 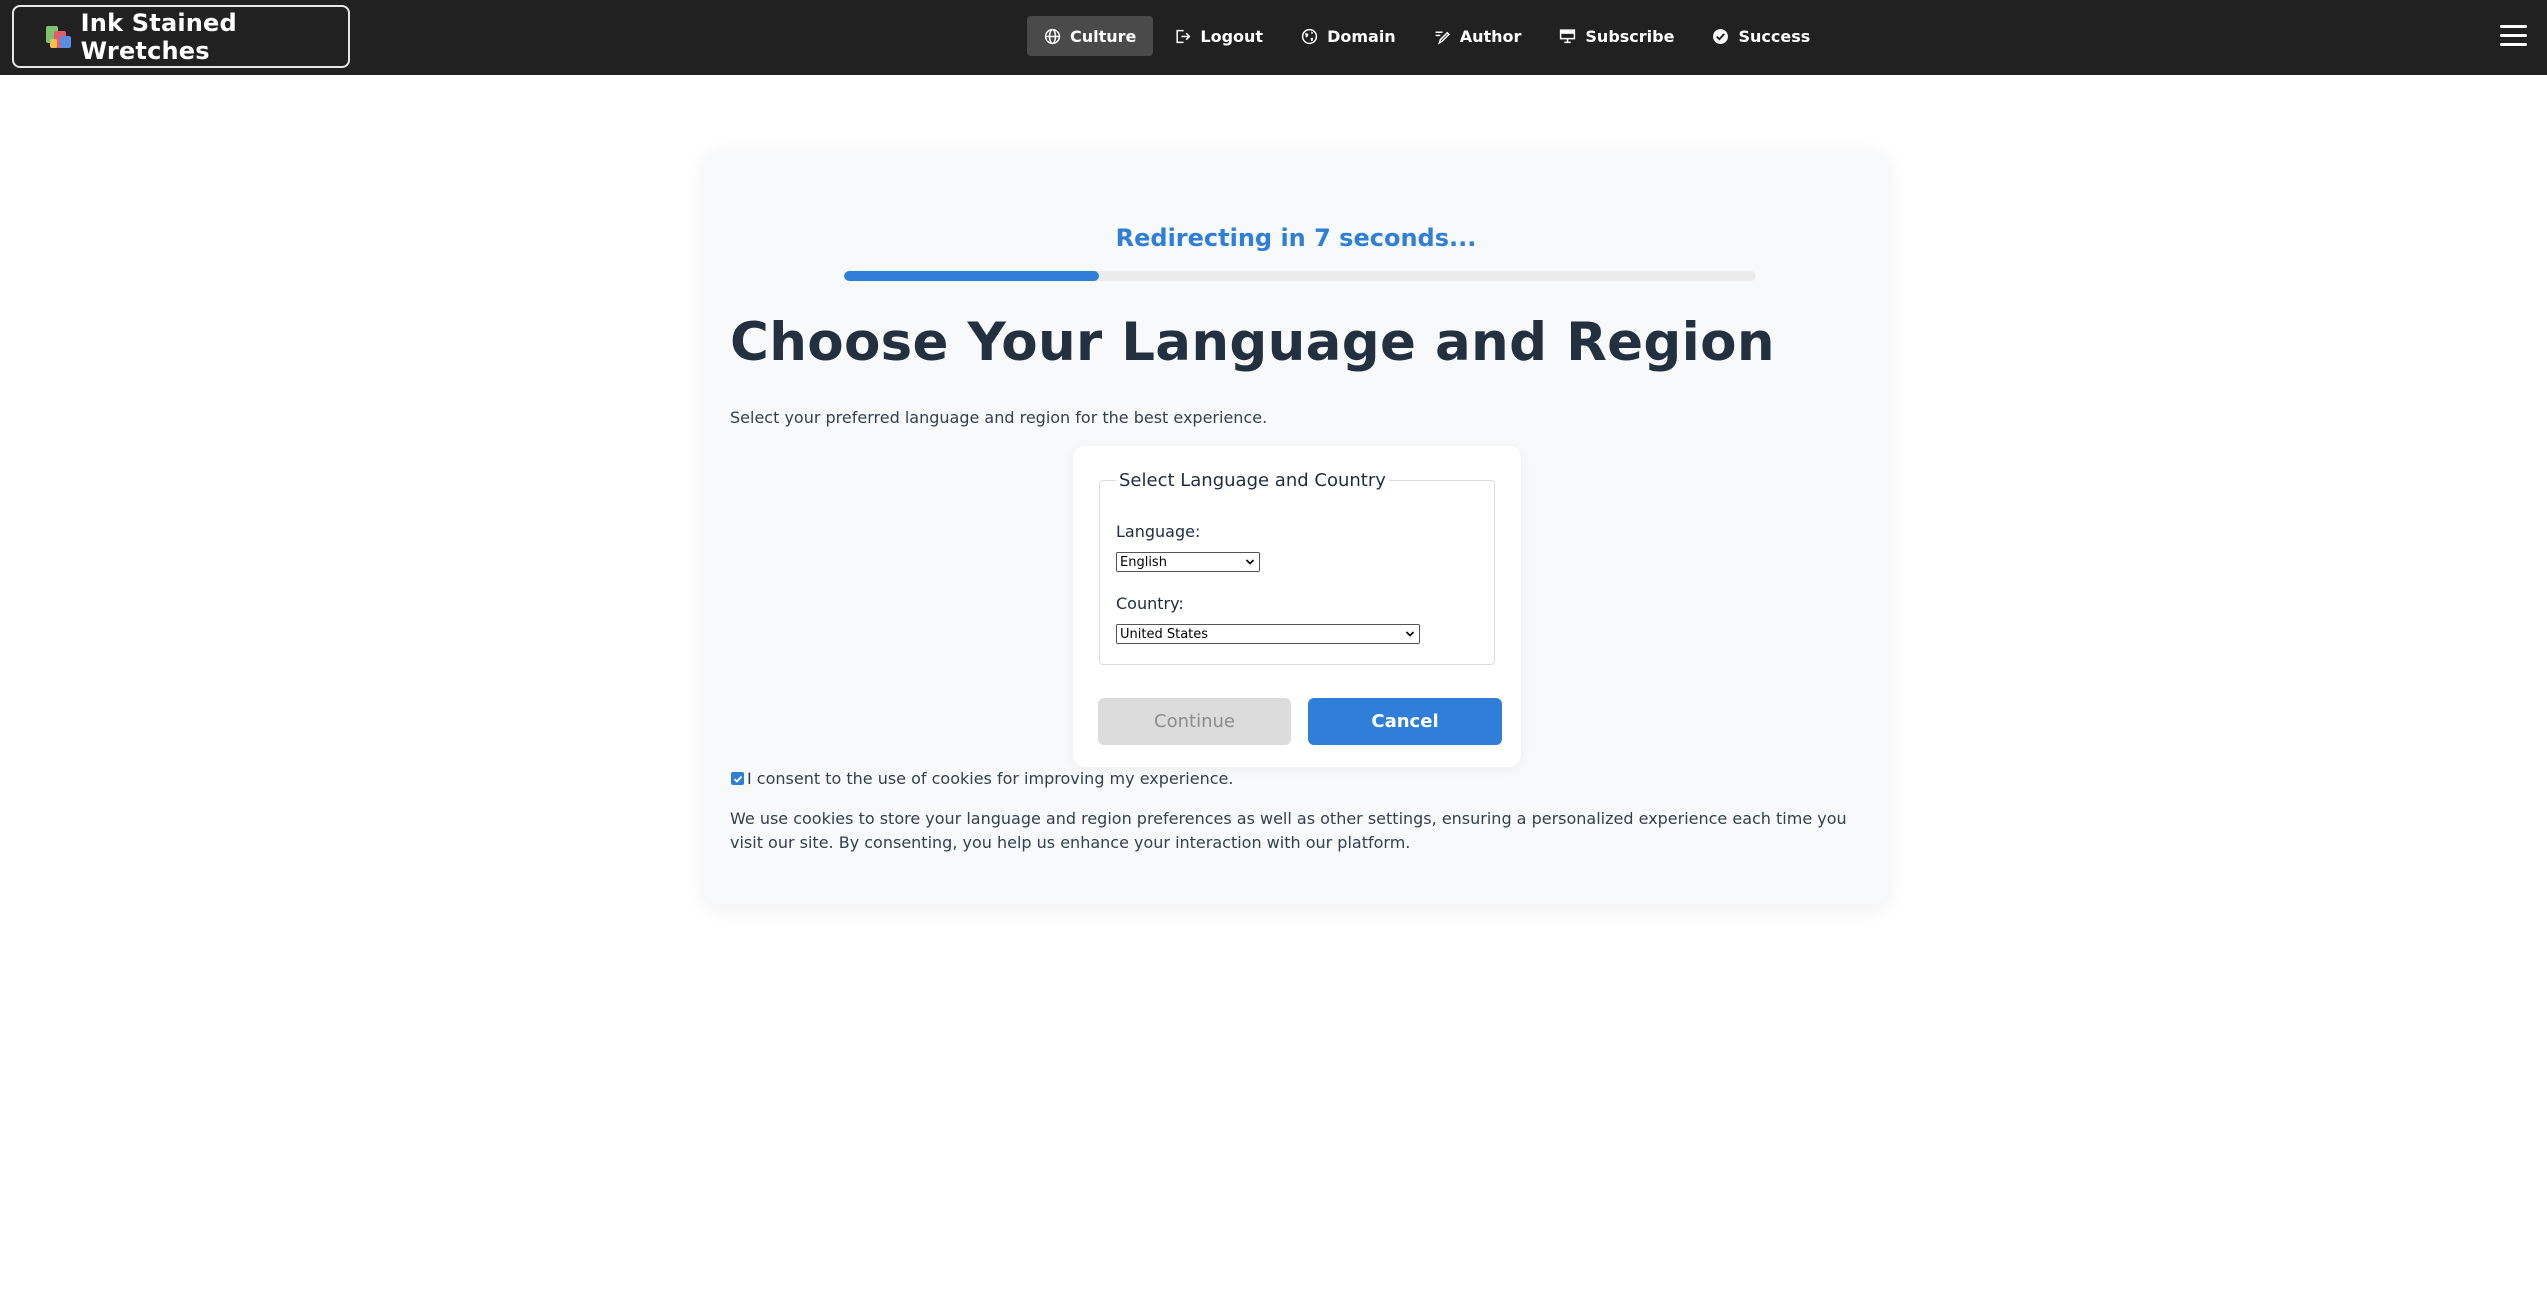 What do you see at coordinates (1405, 721) in the screenshot?
I see `cancel-button: Cancel` at bounding box center [1405, 721].